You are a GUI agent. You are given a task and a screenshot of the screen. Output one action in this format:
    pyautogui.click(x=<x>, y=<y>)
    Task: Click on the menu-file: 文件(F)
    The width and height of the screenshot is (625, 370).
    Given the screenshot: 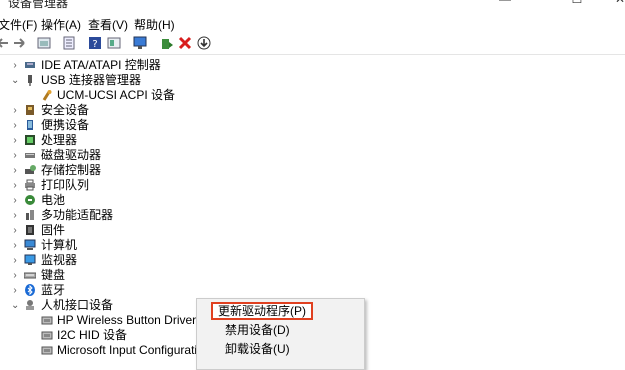 What is the action you would take?
    pyautogui.click(x=18, y=24)
    